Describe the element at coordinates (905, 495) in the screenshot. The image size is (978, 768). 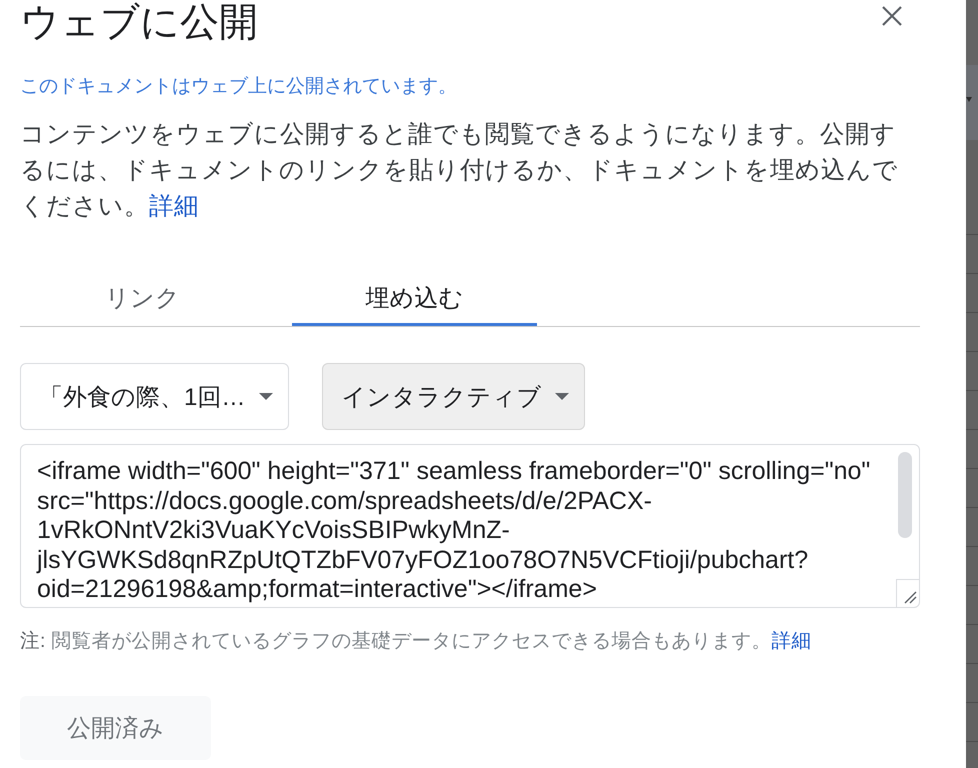
I see `scrollbar-thumb` at that location.